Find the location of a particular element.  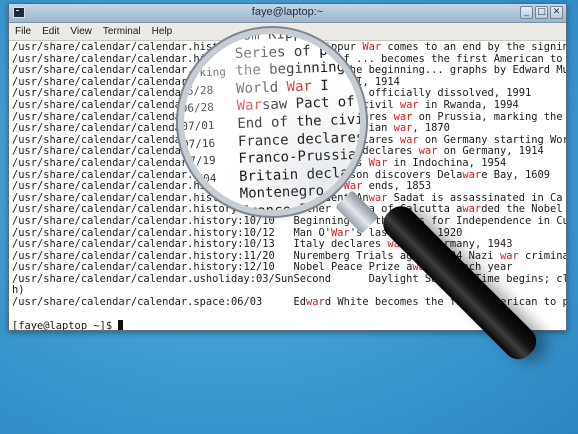

magnified-date: 07/16 is located at coordinates (200, 143).